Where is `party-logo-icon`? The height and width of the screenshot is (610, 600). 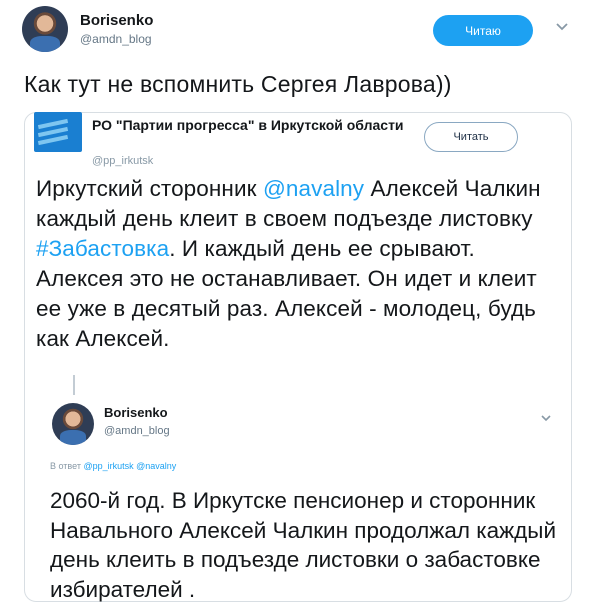 party-logo-icon is located at coordinates (58, 132).